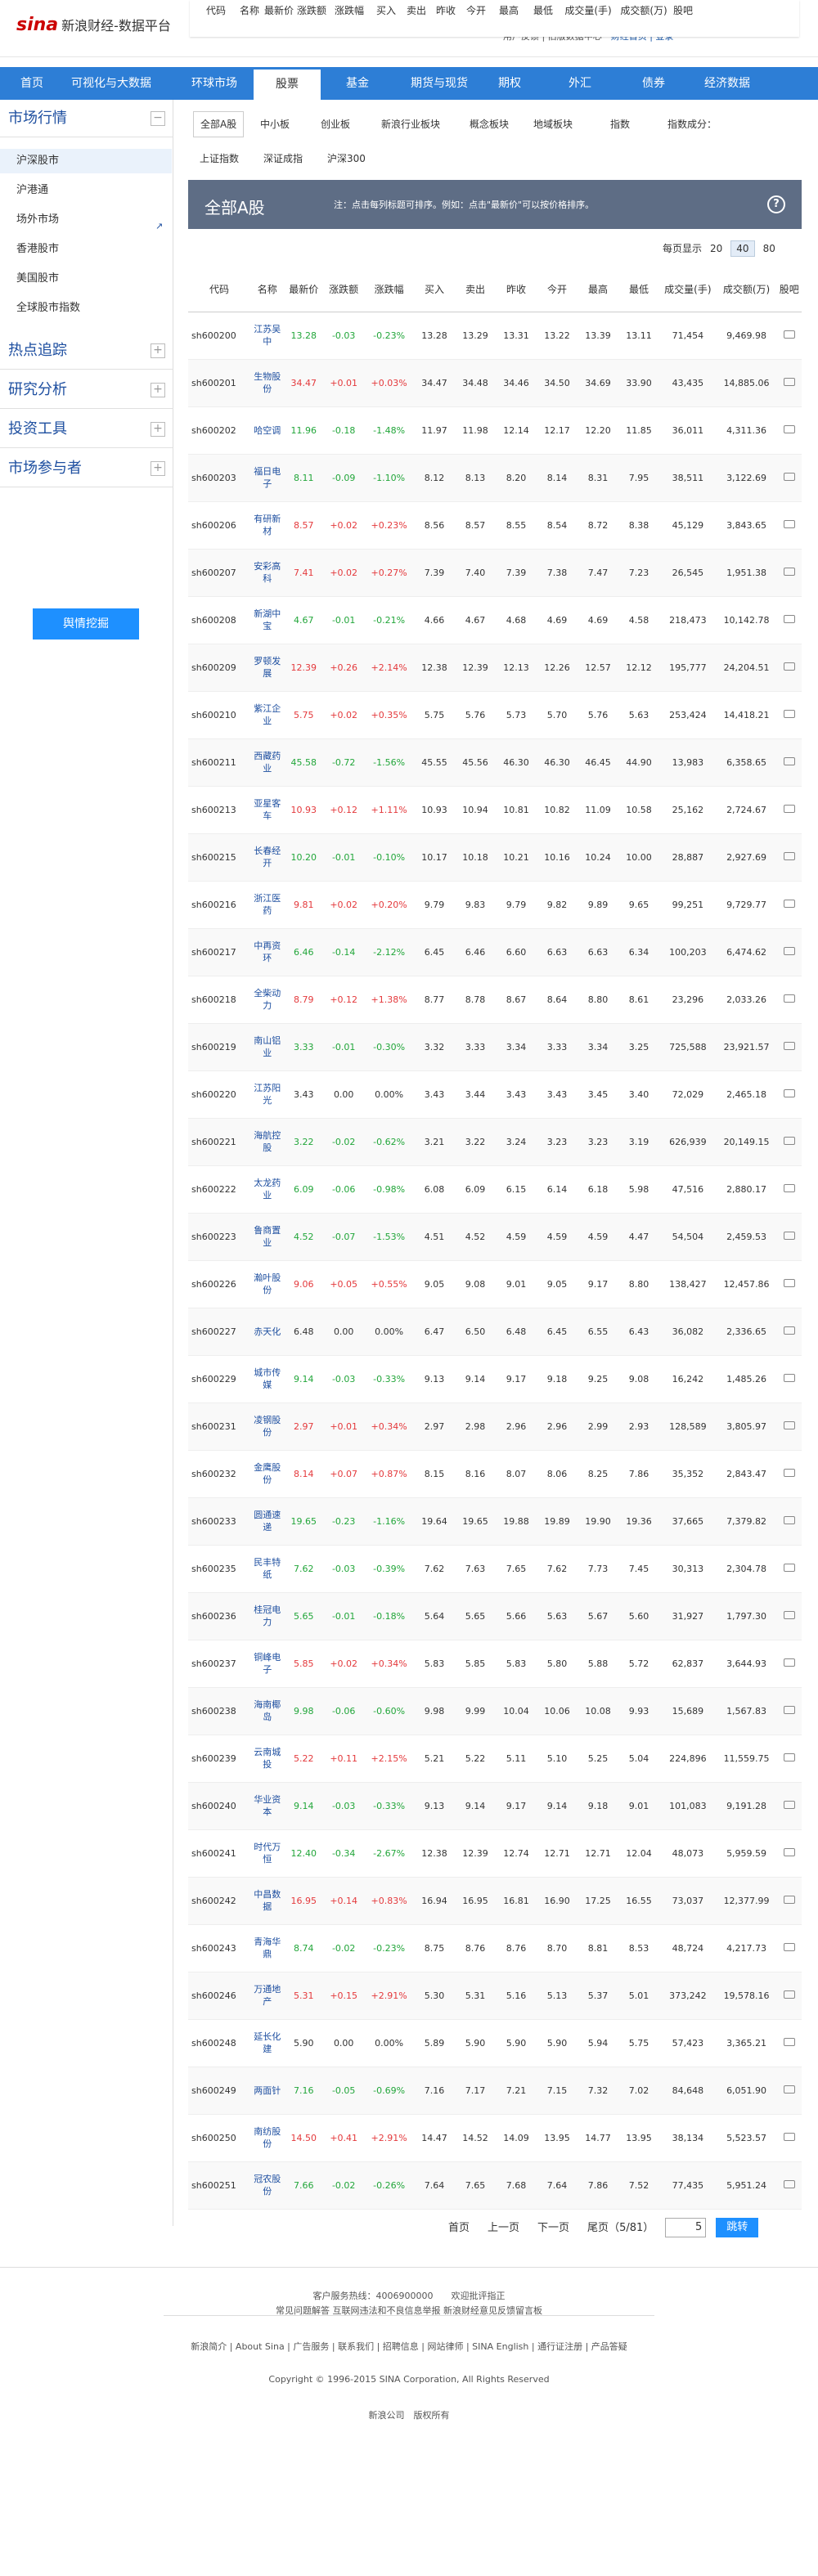  Describe the element at coordinates (220, 2043) in the screenshot. I see `stock-code: sh600248` at that location.